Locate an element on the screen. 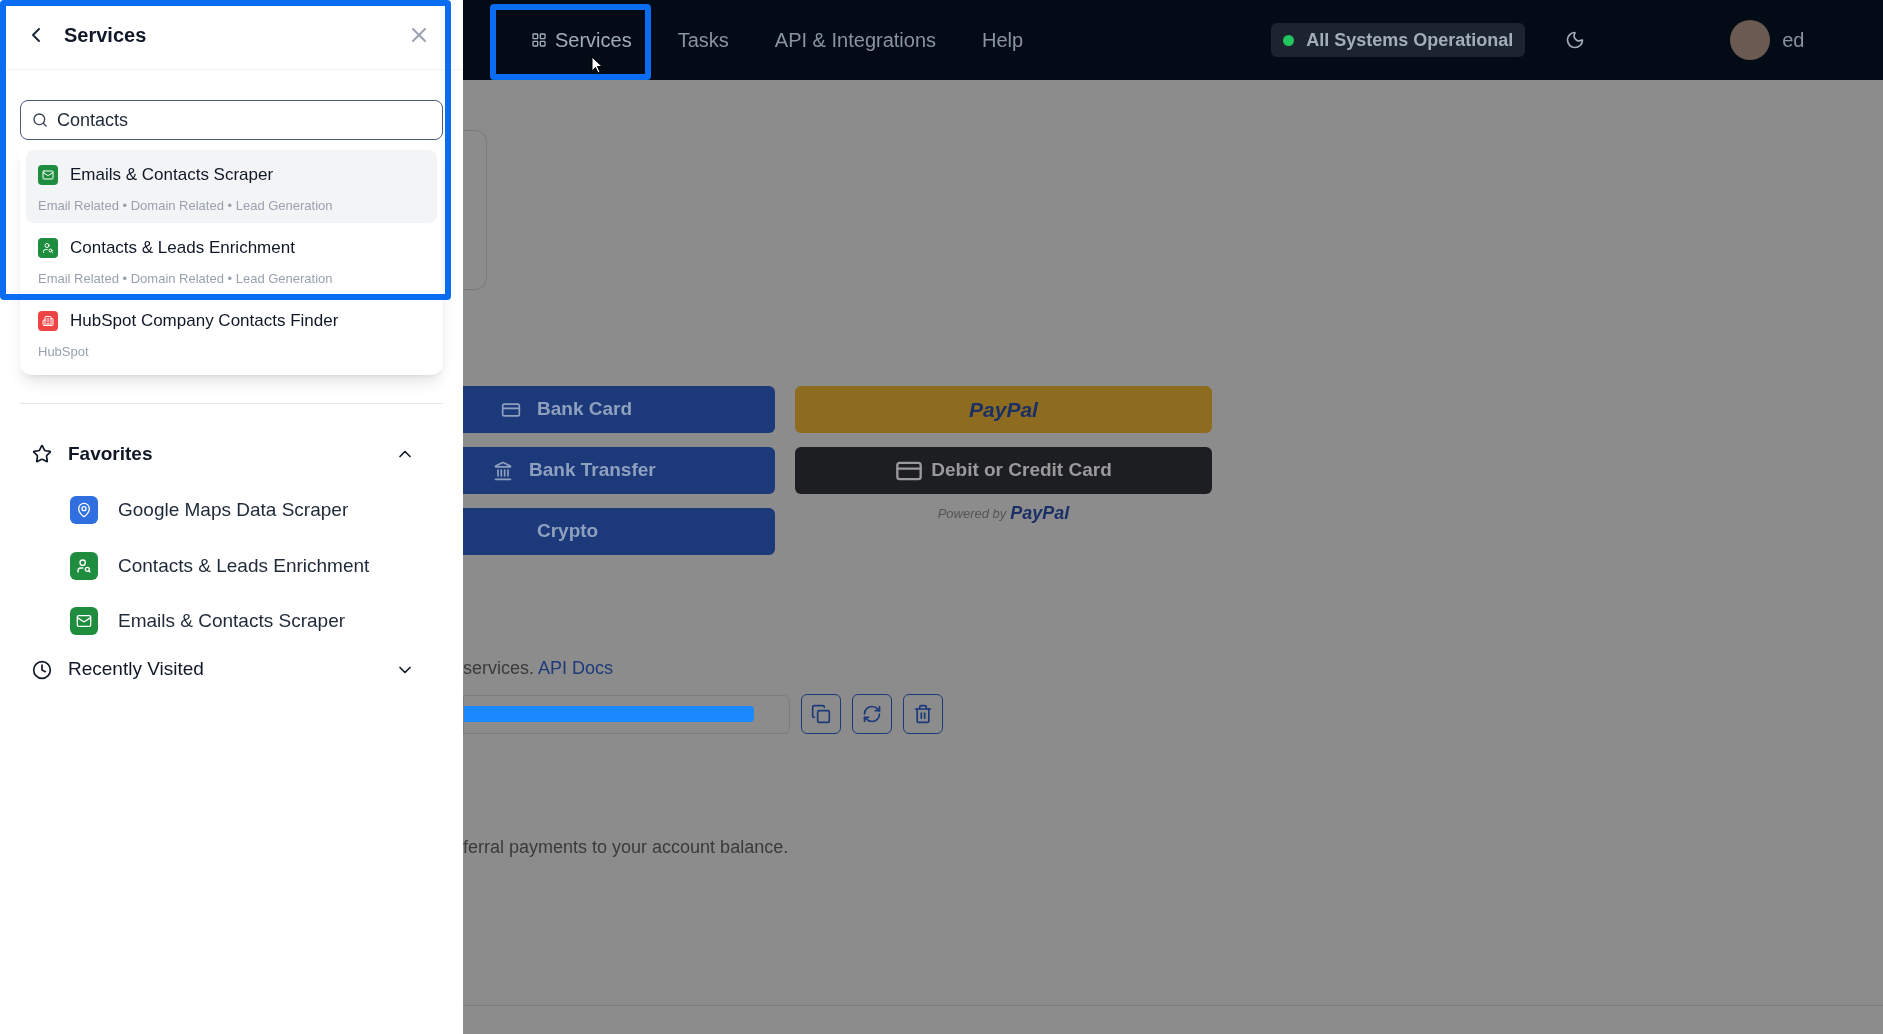  section-header: Favorites is located at coordinates (231, 454).